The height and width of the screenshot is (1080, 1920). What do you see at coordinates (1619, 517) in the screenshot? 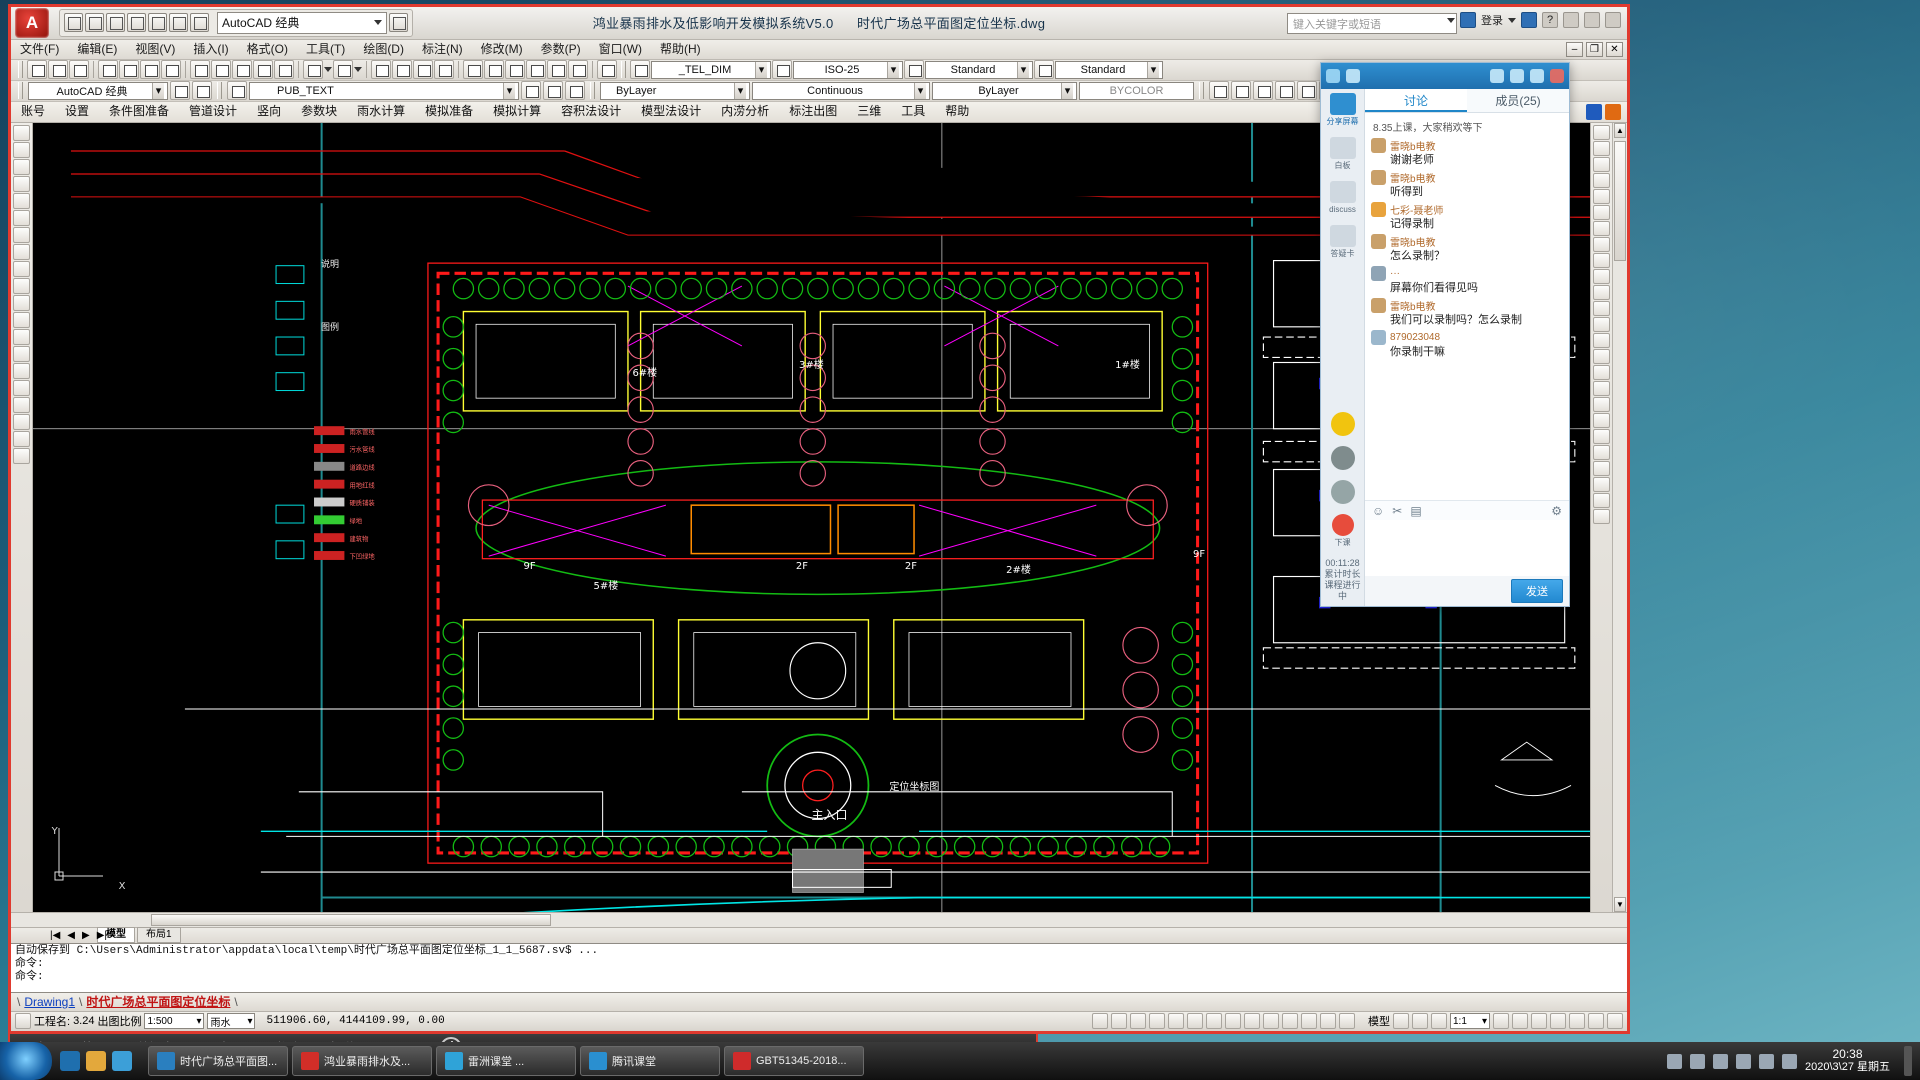
I see `vertical-scrollbar: ▲ ▼` at bounding box center [1619, 517].